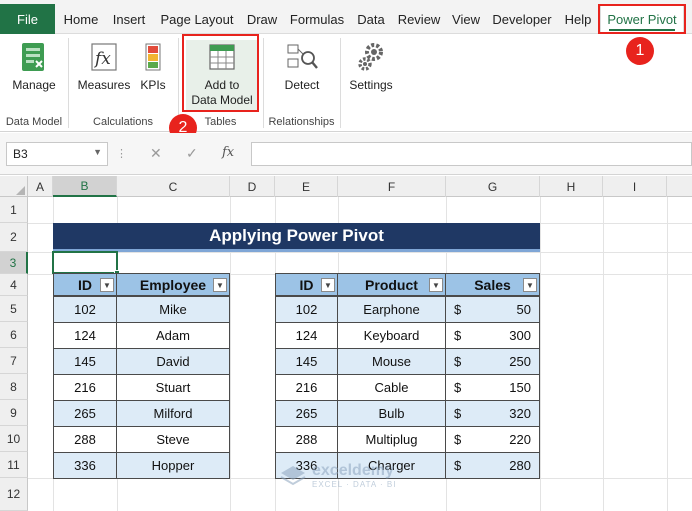  Describe the element at coordinates (173, 465) in the screenshot. I see `table-cell: Hopper` at that location.